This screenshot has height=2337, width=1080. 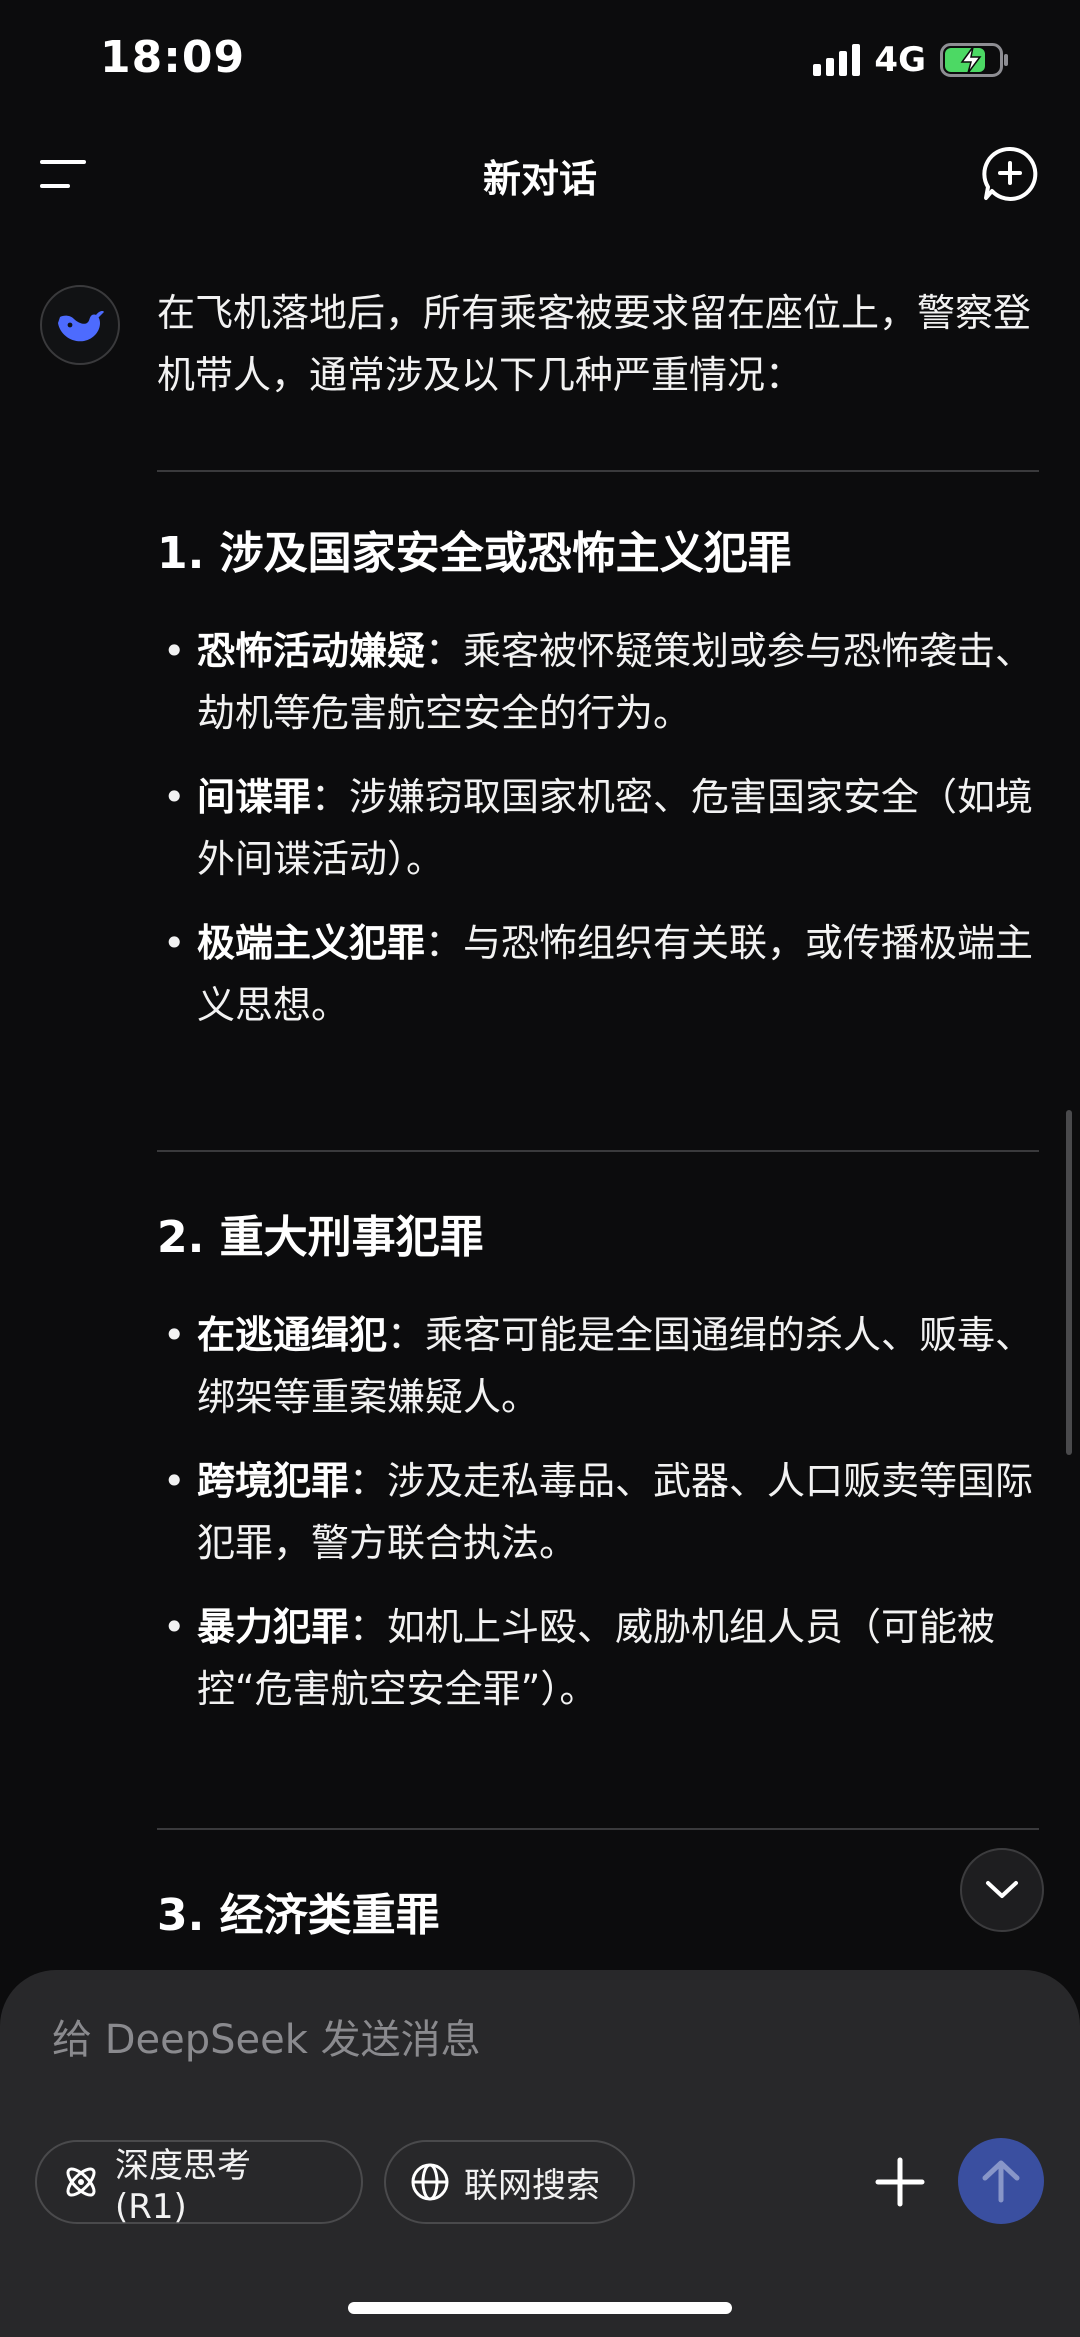 What do you see at coordinates (474, 553) in the screenshot?
I see `section-title-1: 1. 涉及国家安全或恐怖主义犯罪` at bounding box center [474, 553].